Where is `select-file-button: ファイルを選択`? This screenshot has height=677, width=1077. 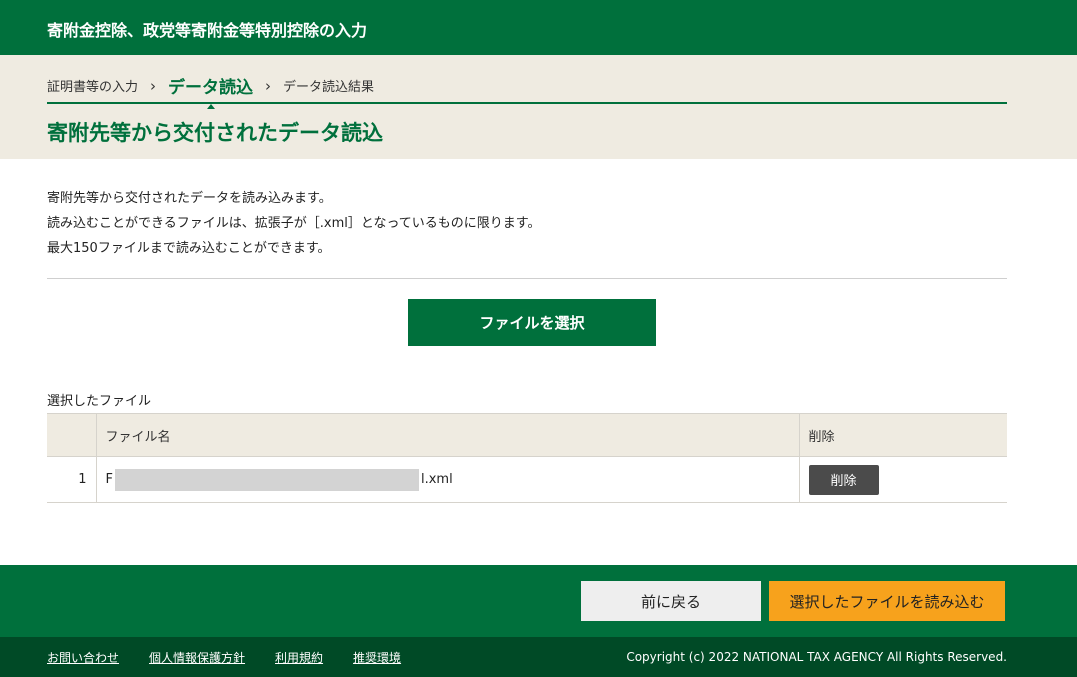 select-file-button: ファイルを選択 is located at coordinates (532, 322).